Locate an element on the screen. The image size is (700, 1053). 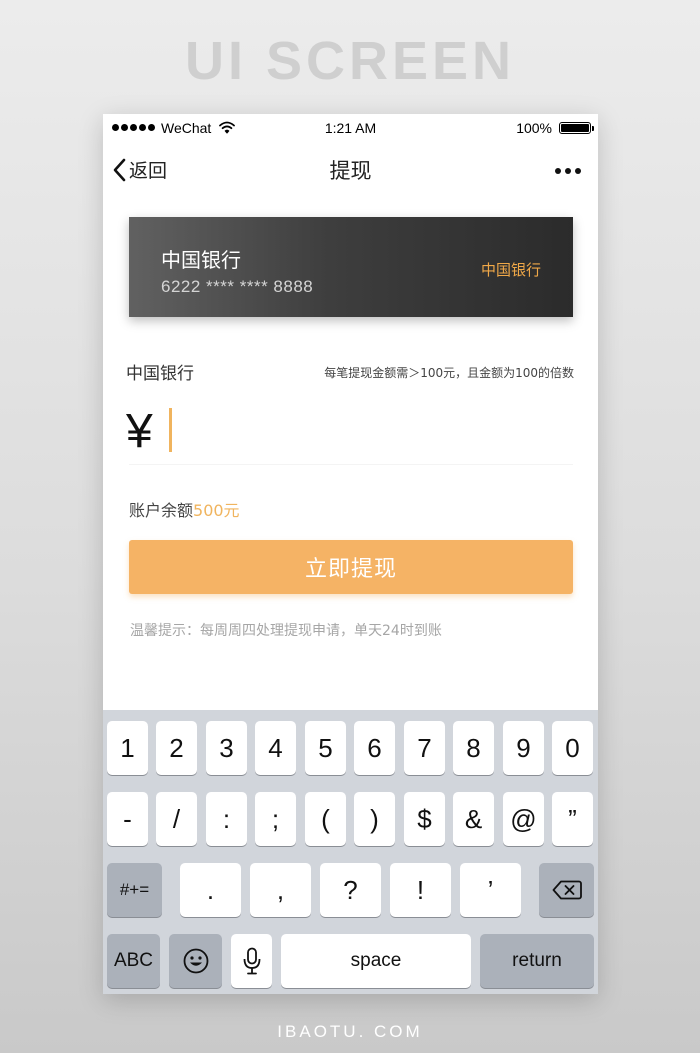
battery-icon is located at coordinates (576, 128).